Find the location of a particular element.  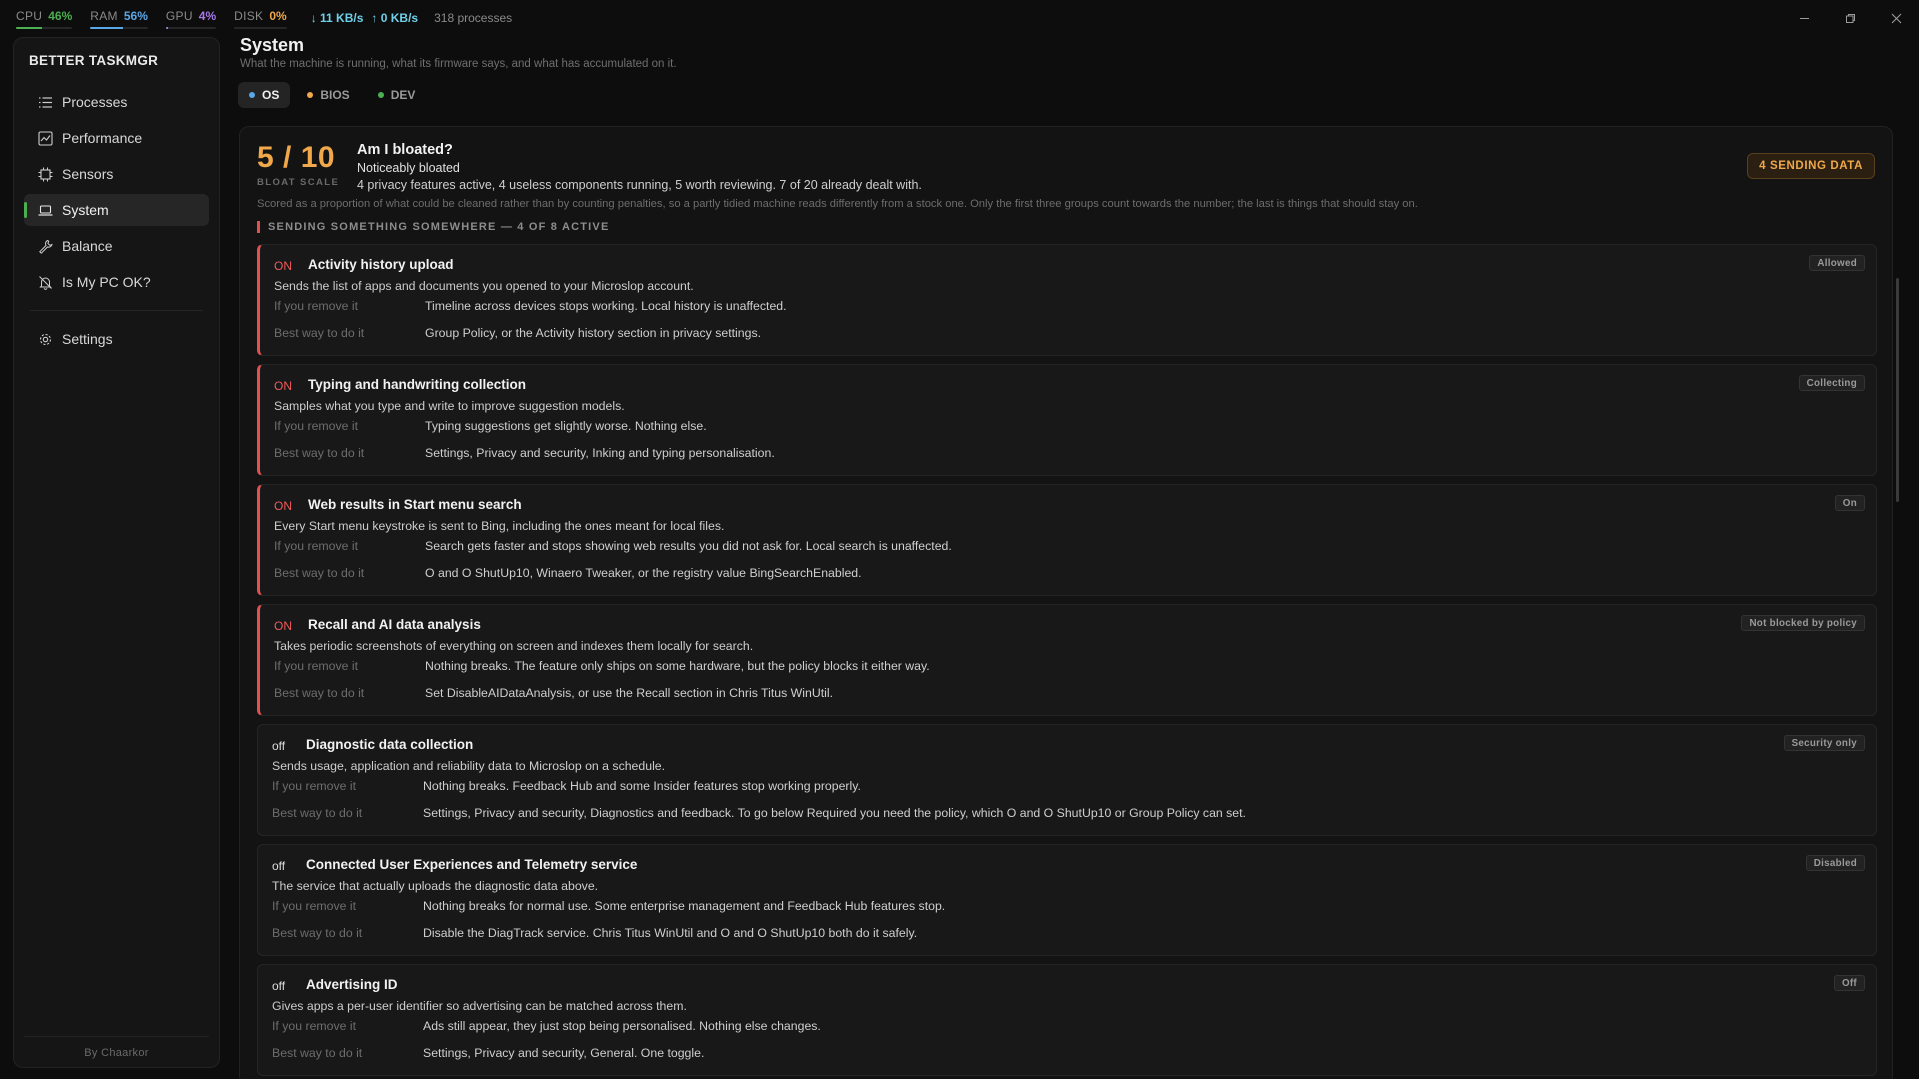

cpu-label: CPU is located at coordinates (29, 16).